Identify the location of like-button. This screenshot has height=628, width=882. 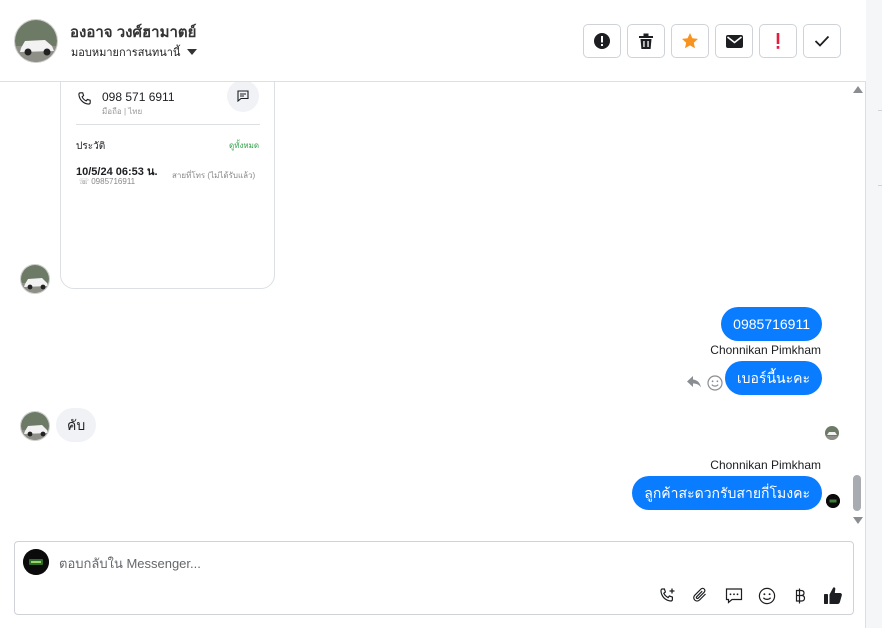
(832, 595).